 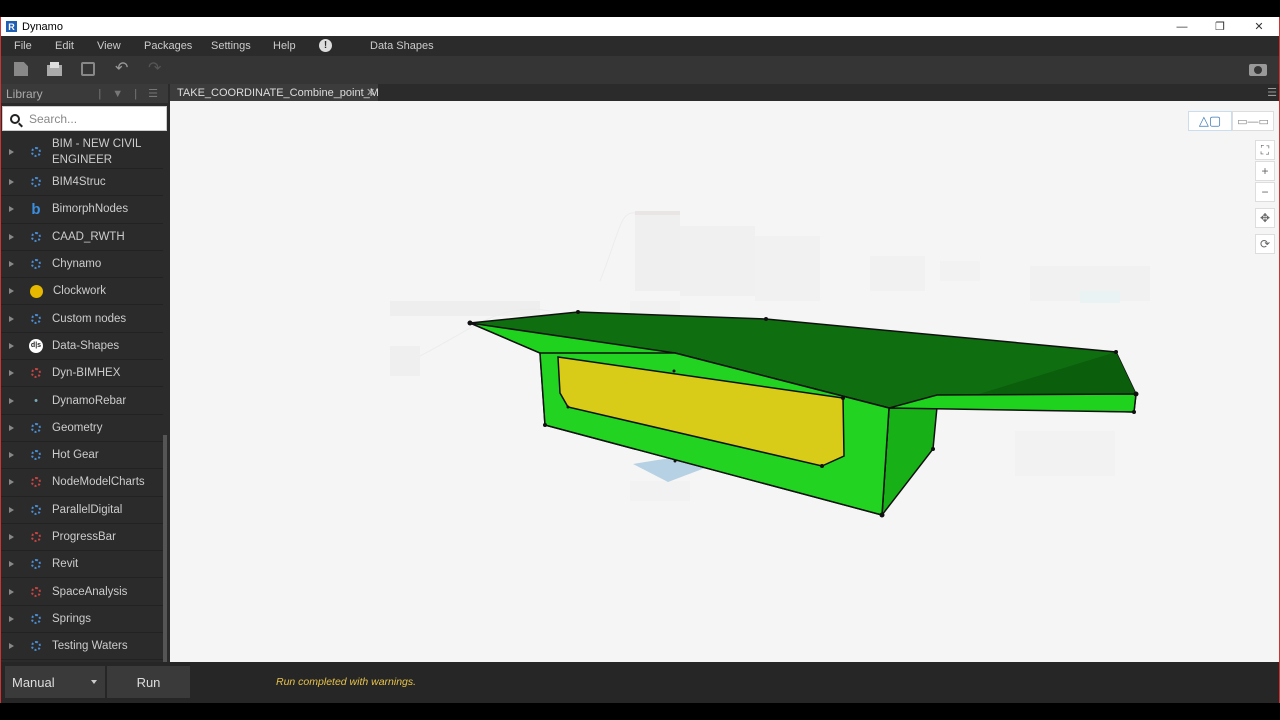 What do you see at coordinates (36, 209) in the screenshot?
I see `bimorph-icon: b` at bounding box center [36, 209].